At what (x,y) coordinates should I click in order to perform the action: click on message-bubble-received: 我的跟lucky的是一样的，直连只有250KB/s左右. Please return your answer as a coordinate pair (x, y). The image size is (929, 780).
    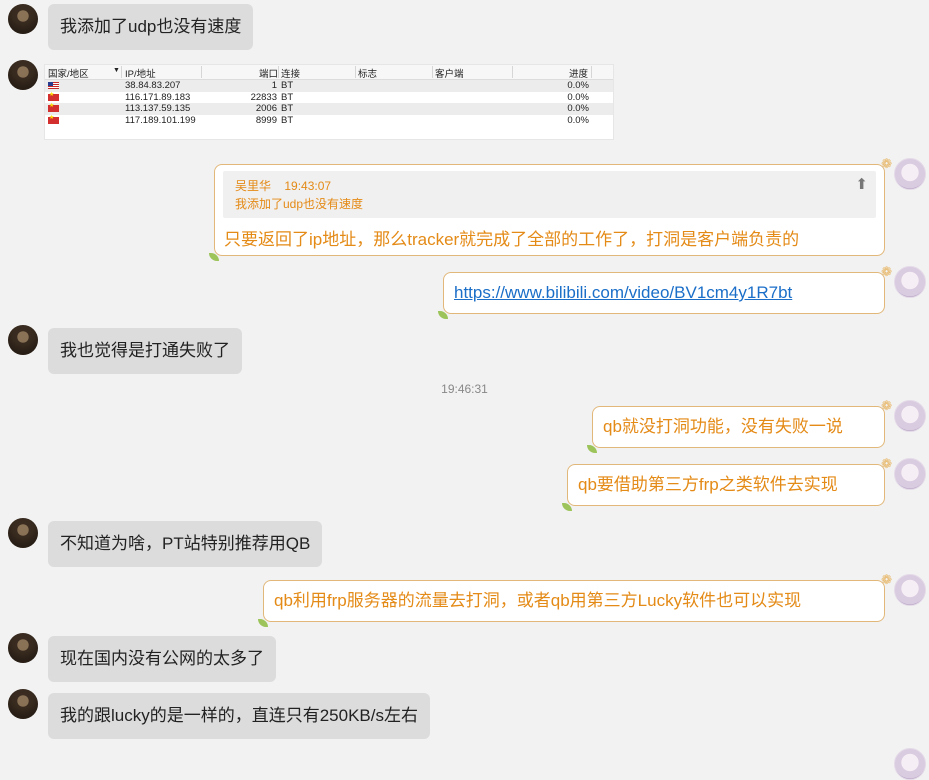
    Looking at the image, I should click on (239, 716).